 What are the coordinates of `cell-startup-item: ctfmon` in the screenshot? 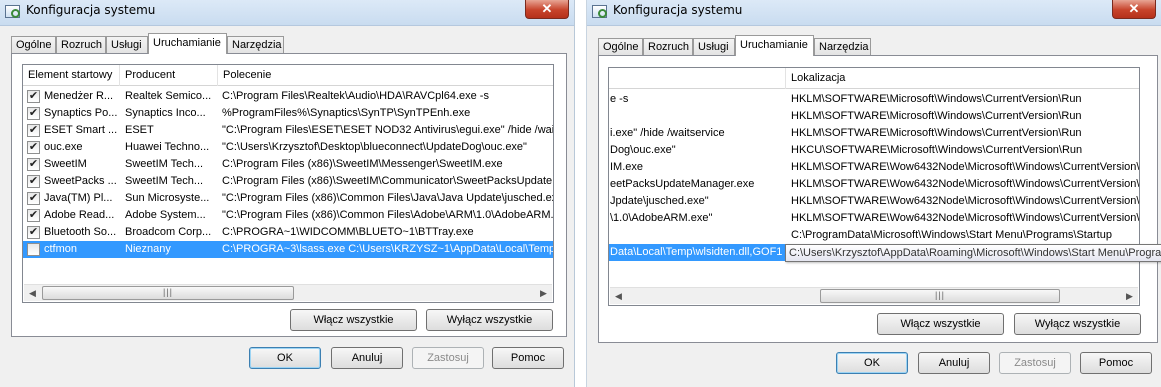 It's located at (61, 249).